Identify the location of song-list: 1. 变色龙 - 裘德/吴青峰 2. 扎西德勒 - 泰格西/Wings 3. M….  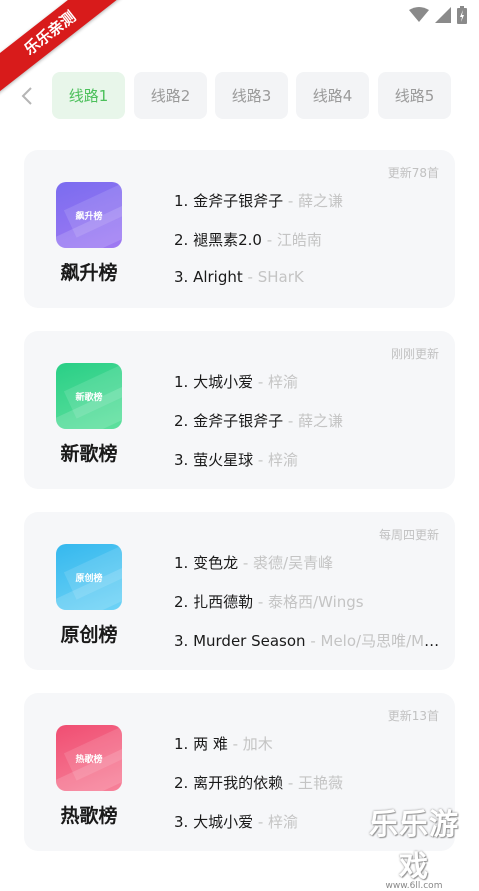
(310, 610).